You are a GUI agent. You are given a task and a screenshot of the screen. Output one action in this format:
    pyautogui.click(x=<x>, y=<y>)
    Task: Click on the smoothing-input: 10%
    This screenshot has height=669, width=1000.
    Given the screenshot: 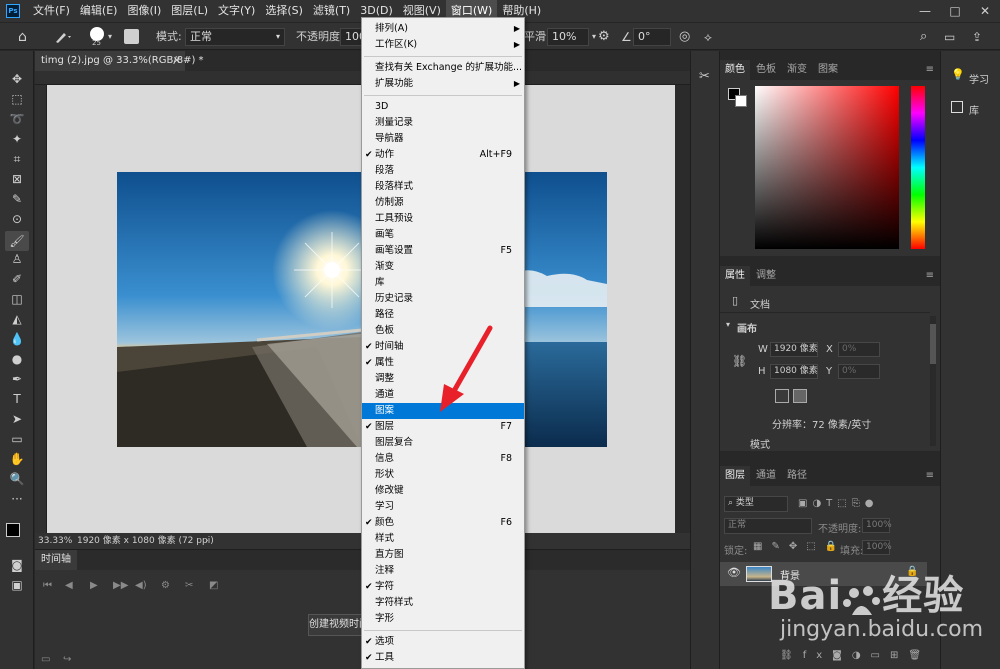 What is the action you would take?
    pyautogui.click(x=568, y=37)
    